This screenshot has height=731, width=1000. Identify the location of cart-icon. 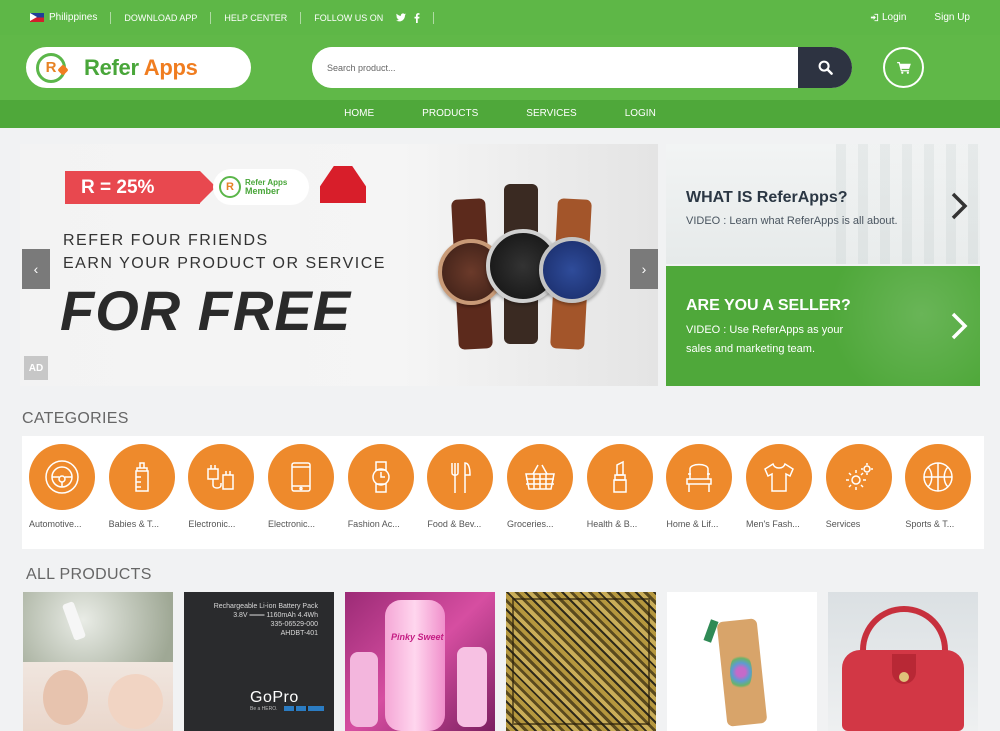
(903, 67).